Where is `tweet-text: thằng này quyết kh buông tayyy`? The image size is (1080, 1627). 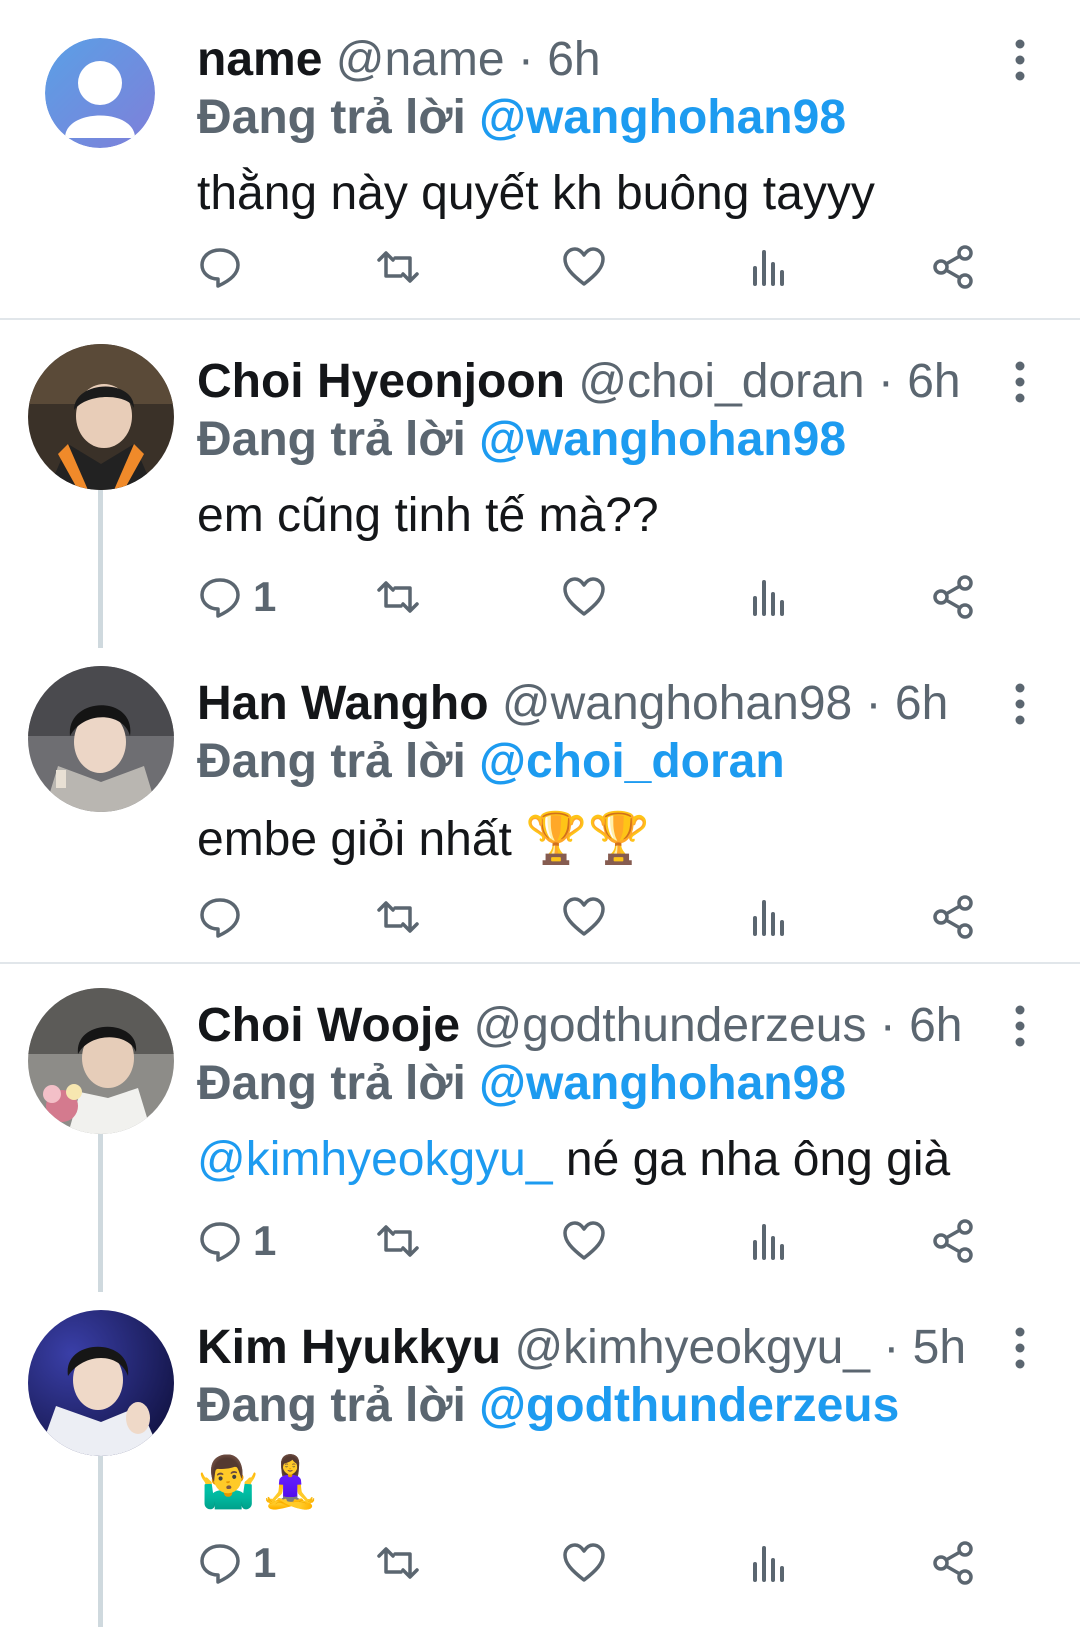 tweet-text: thằng này quyết kh buông tayyy is located at coordinates (536, 194).